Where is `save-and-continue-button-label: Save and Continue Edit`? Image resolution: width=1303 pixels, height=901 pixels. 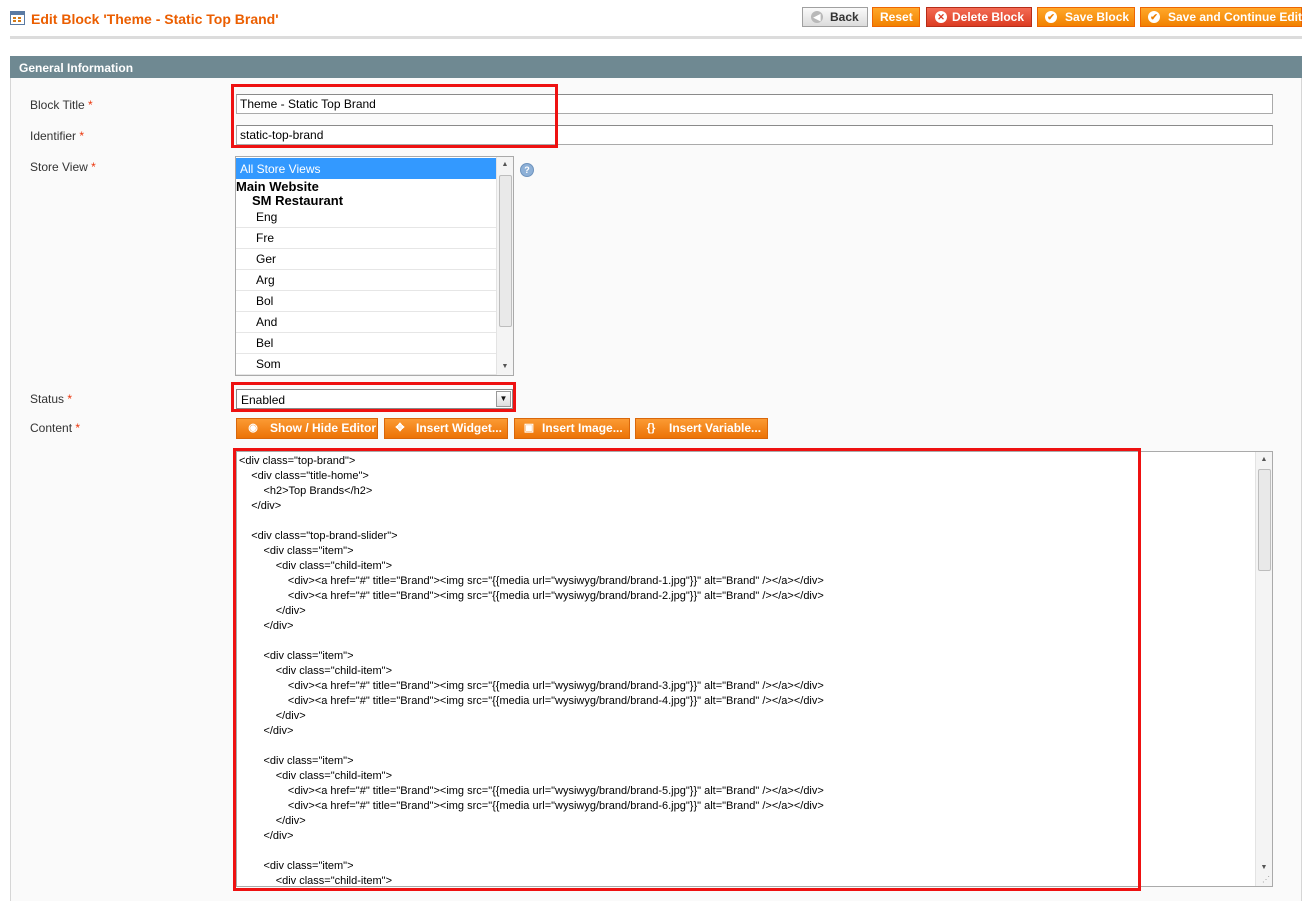
save-and-continue-button-label: Save and Continue Edit is located at coordinates (1235, 17).